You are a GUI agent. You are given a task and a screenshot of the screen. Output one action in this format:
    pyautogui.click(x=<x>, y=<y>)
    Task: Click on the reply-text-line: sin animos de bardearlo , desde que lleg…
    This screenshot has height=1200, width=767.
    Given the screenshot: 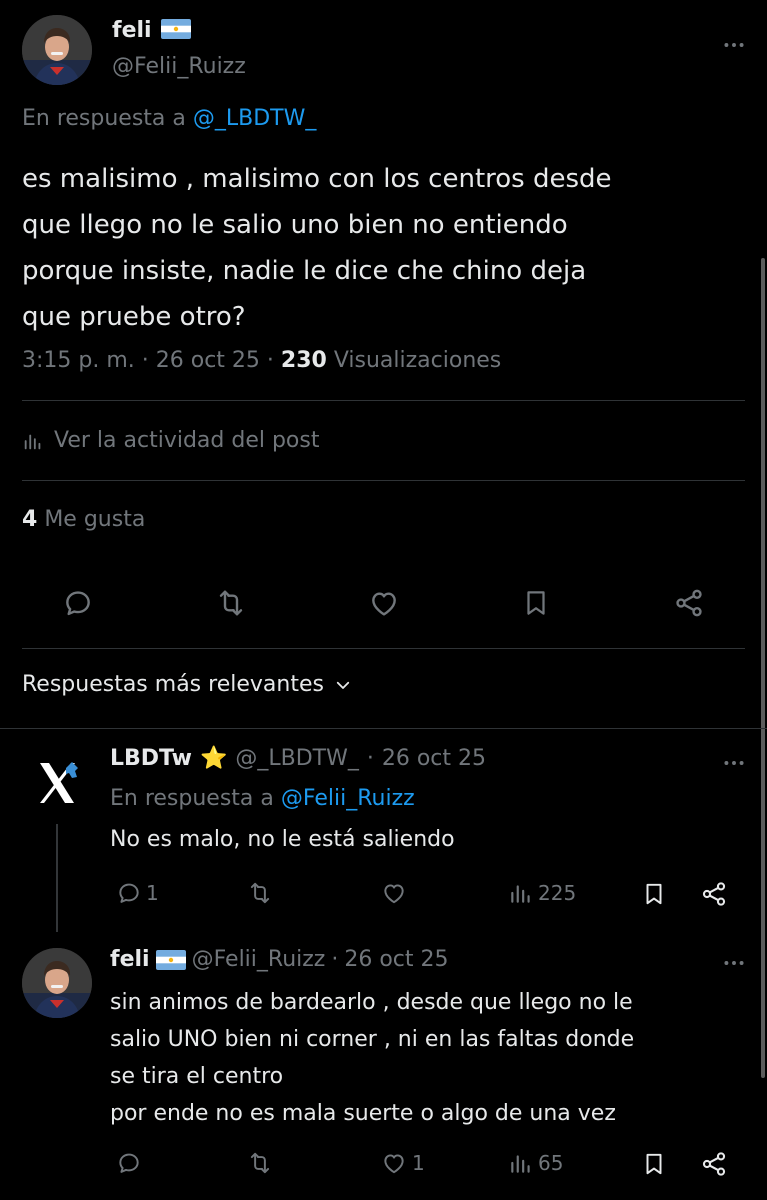 What is the action you would take?
    pyautogui.click(x=371, y=1002)
    